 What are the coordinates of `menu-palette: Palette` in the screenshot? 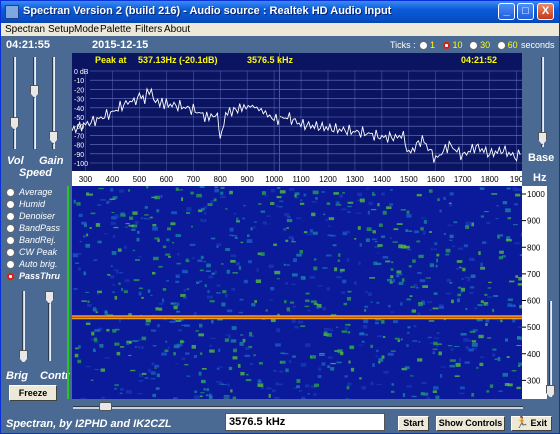 It's located at (115, 29).